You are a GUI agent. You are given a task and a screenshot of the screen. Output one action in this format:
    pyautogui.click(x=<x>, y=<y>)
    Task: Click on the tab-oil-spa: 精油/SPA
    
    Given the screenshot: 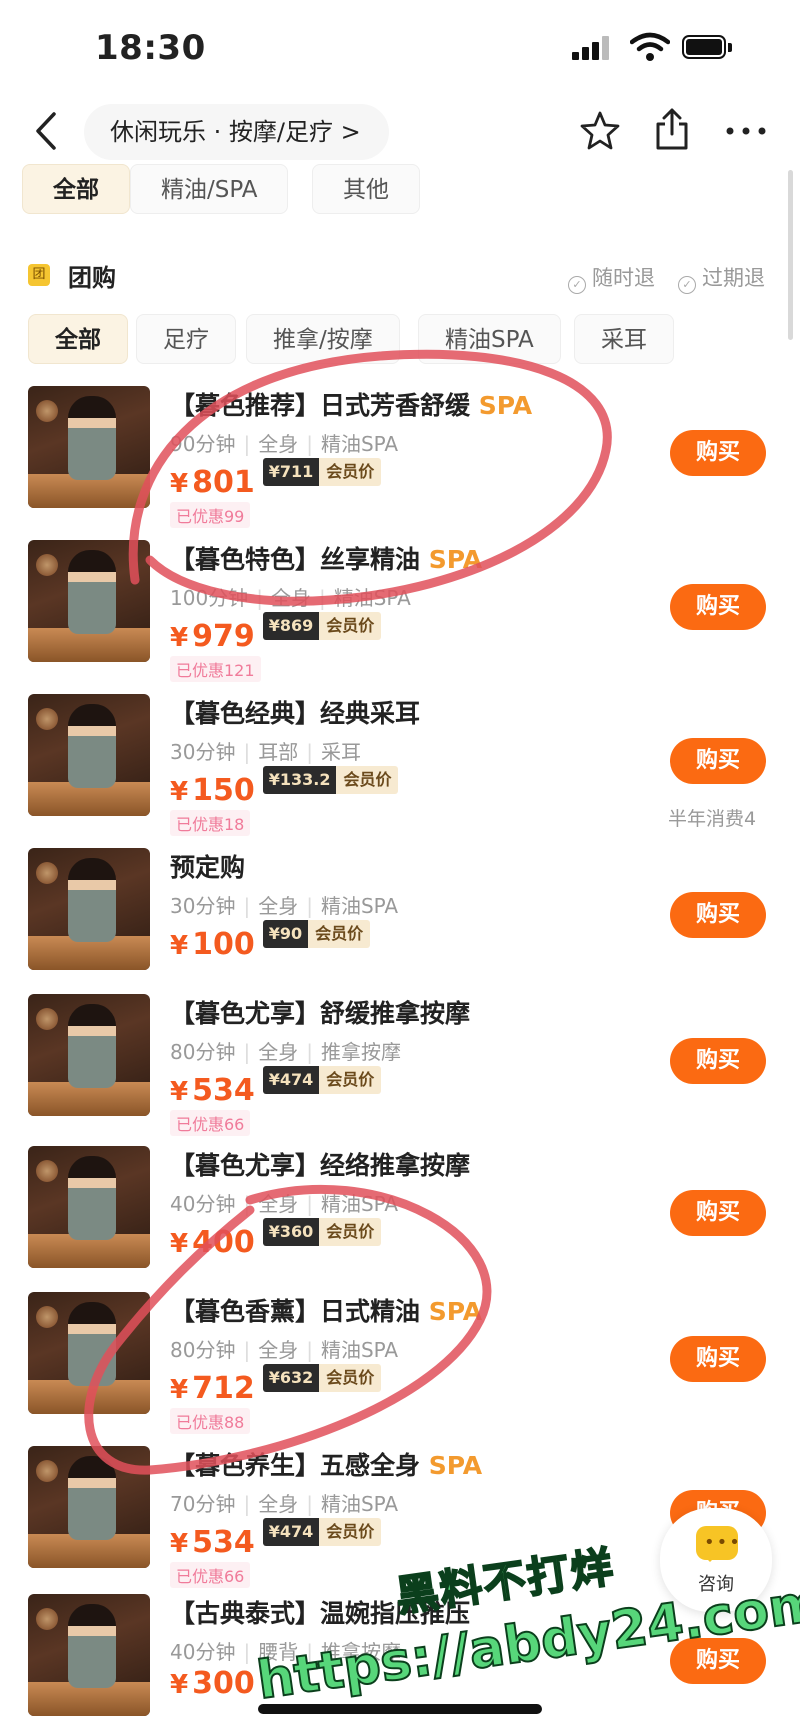 What is the action you would take?
    pyautogui.click(x=209, y=189)
    